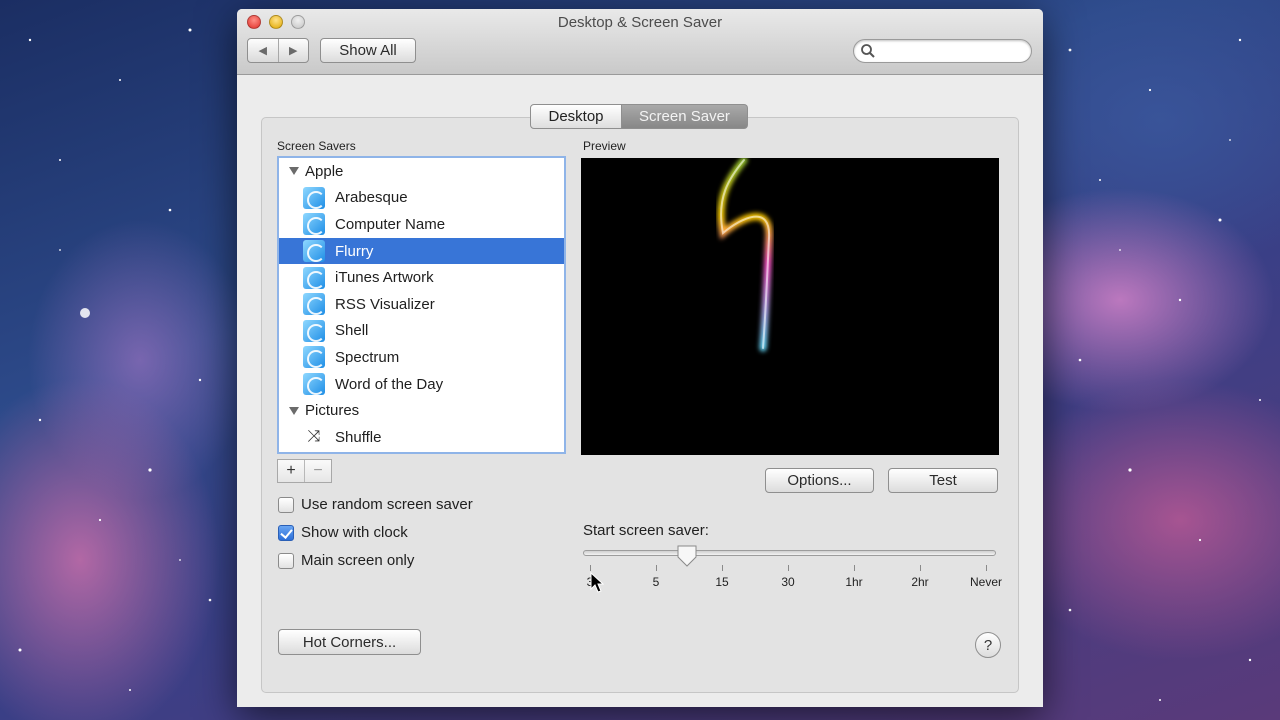 This screenshot has height=720, width=1280. What do you see at coordinates (943, 480) in the screenshot?
I see `test-button: Test` at bounding box center [943, 480].